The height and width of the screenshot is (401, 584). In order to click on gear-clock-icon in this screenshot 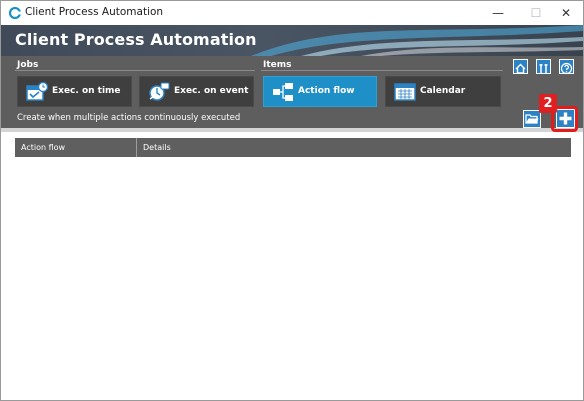, I will do `click(159, 91)`.